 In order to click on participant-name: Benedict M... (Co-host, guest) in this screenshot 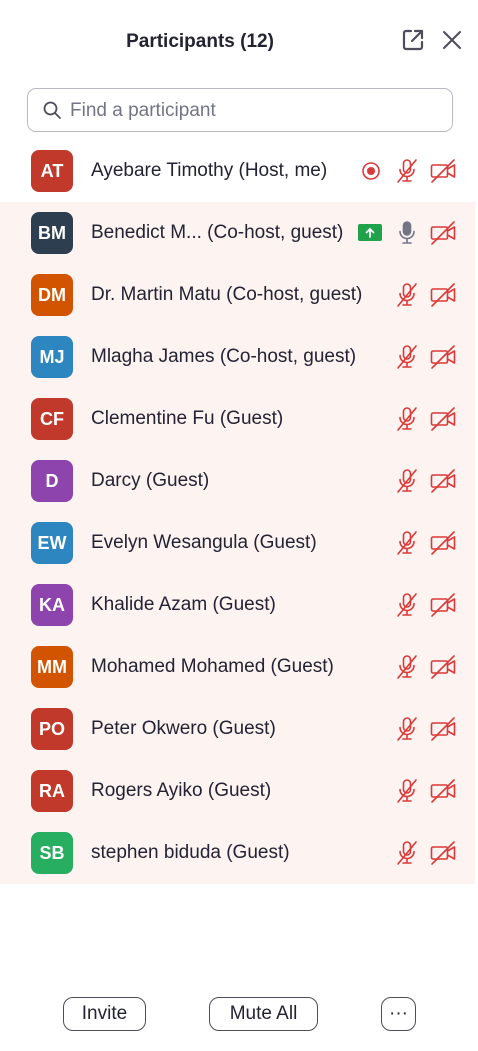, I will do `click(217, 232)`.